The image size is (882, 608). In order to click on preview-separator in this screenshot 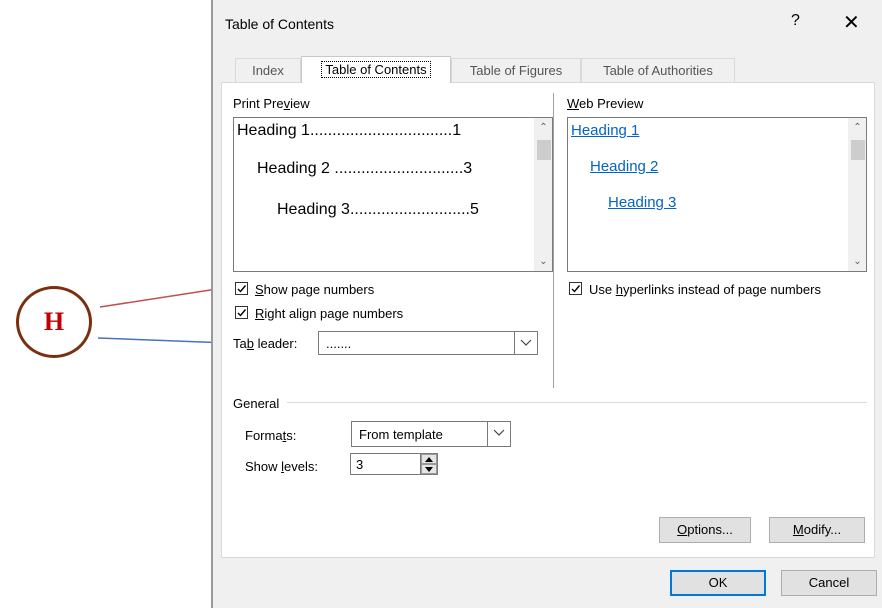, I will do `click(553, 240)`.